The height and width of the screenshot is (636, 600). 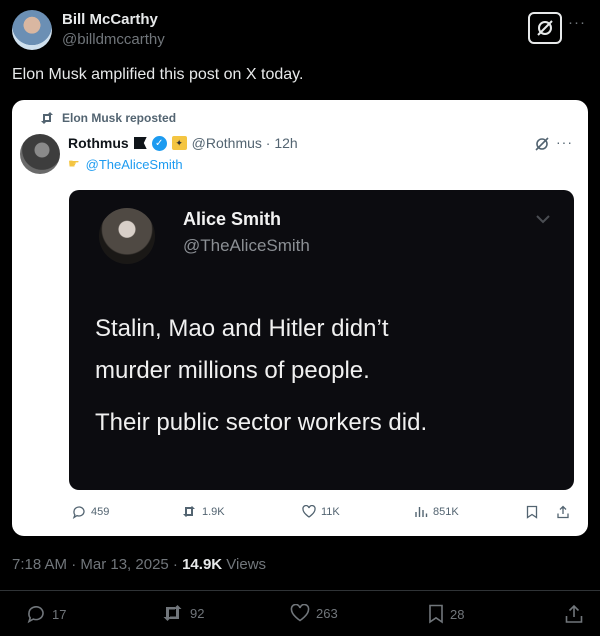 I want to click on post-time: 7:18 AM · Mar 13, 2025 ·, so click(x=97, y=564).